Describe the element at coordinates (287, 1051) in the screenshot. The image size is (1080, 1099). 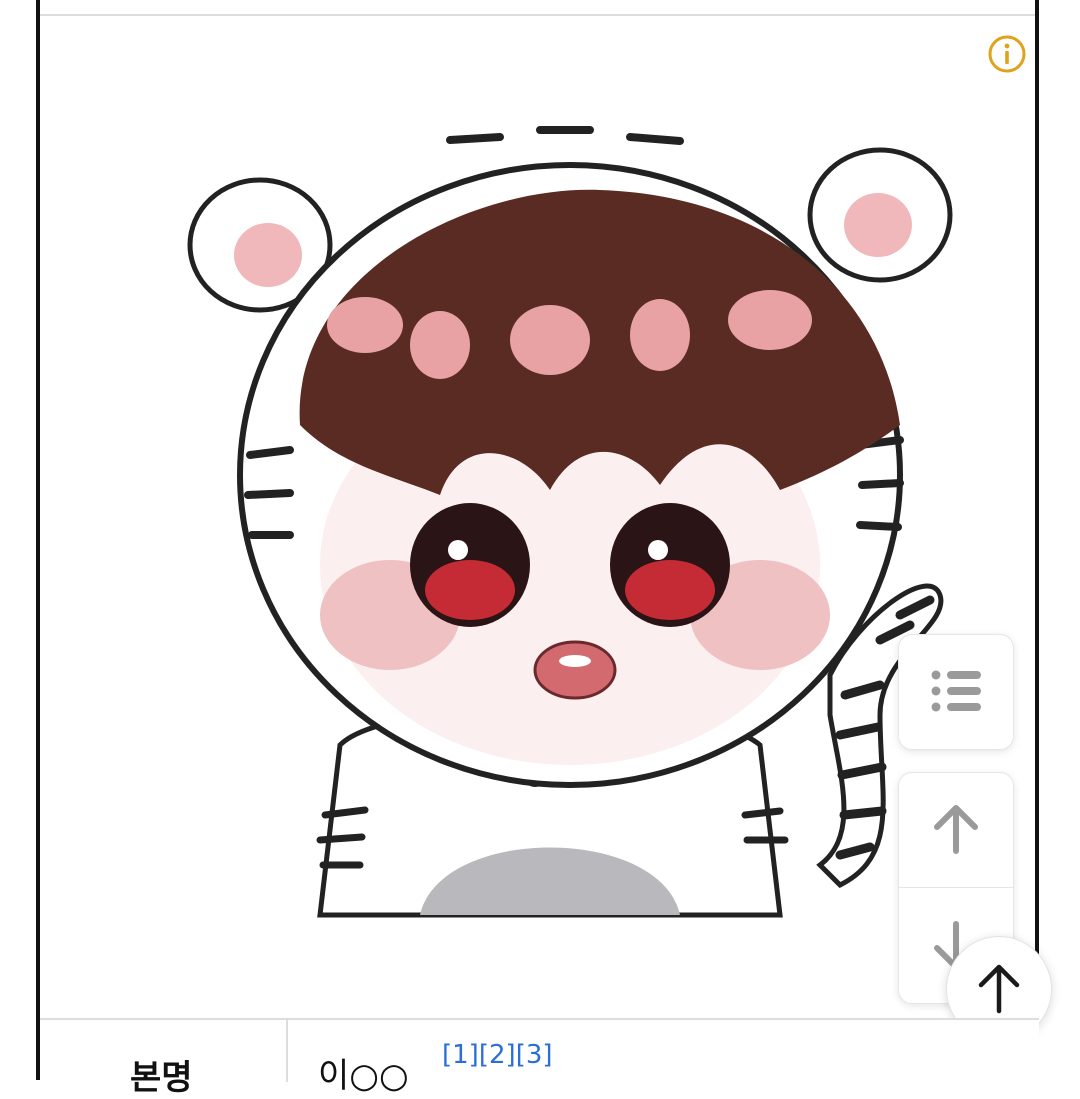
I see `infobox-divider` at that location.